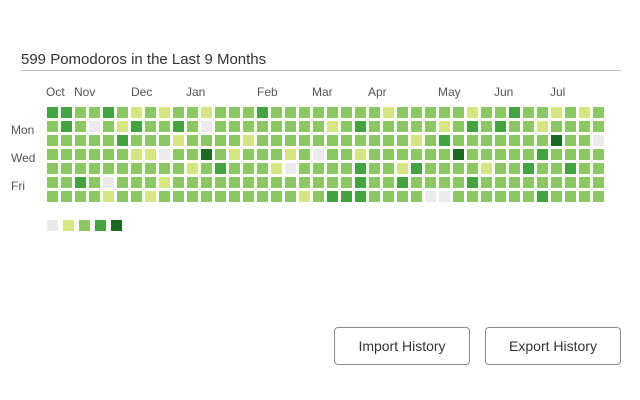  Describe the element at coordinates (267, 92) in the screenshot. I see `month-label-feb: Feb` at that location.